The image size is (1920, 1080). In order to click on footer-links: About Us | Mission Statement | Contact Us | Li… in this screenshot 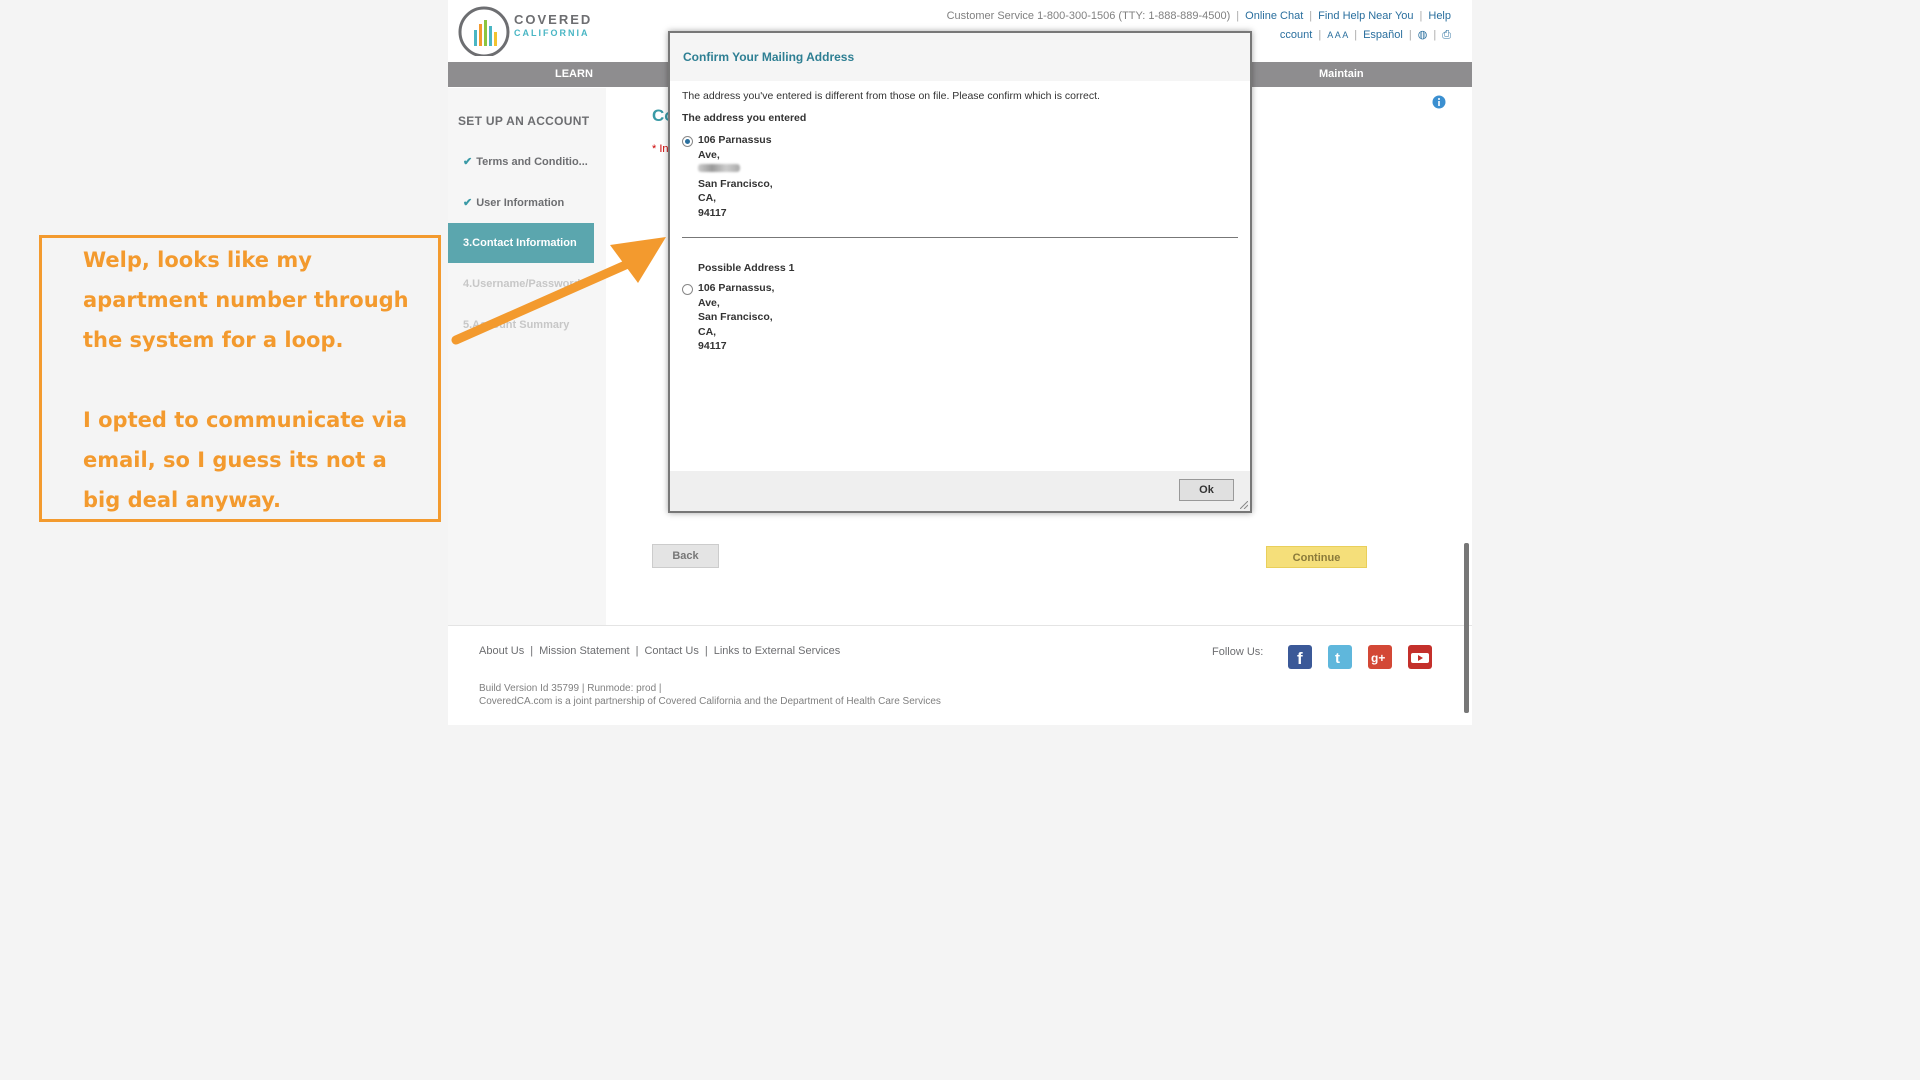, I will do `click(660, 651)`.